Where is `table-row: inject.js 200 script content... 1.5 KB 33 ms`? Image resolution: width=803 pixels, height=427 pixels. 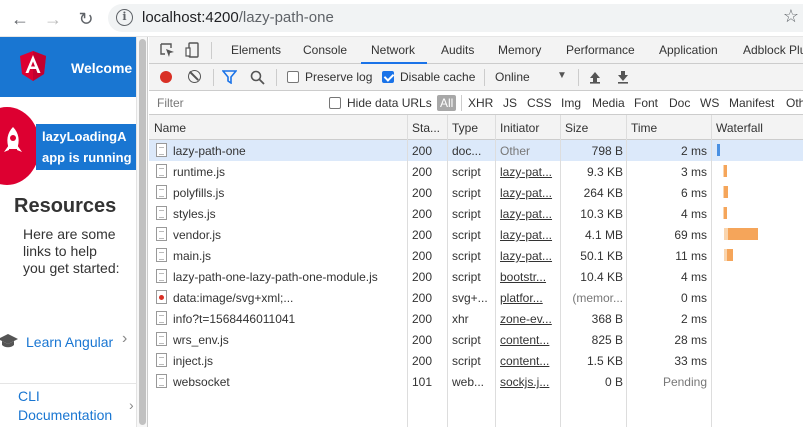
table-row: inject.js 200 script content... 1.5 KB 33 ms is located at coordinates (476, 360).